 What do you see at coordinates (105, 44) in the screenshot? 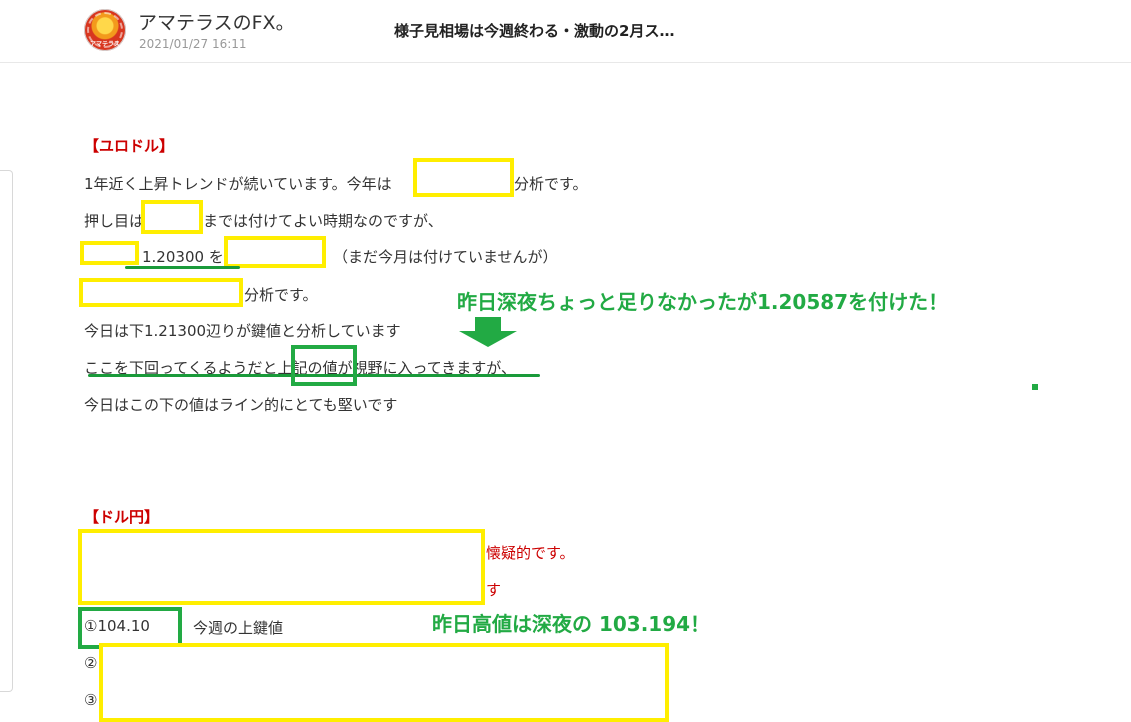
I see `avatar-label: アマテラス` at bounding box center [105, 44].